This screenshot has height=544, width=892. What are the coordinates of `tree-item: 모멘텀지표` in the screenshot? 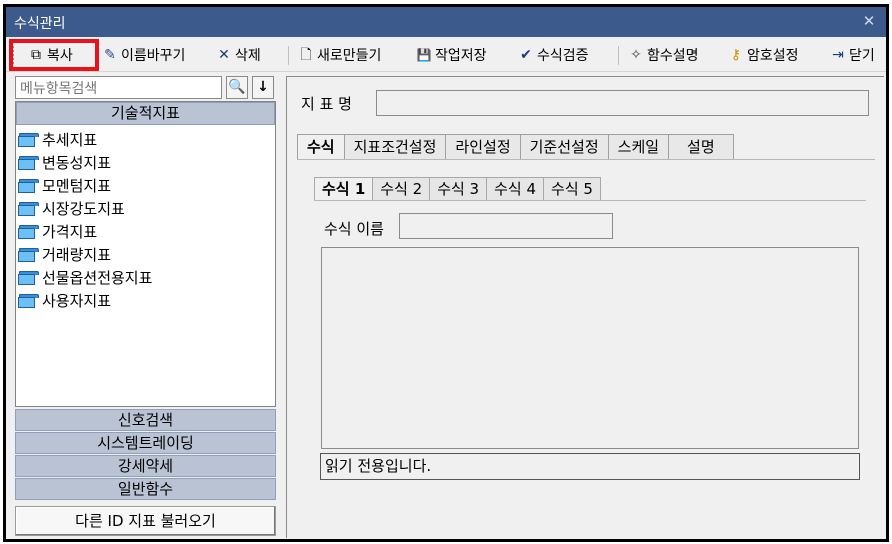 It's located at (146, 185).